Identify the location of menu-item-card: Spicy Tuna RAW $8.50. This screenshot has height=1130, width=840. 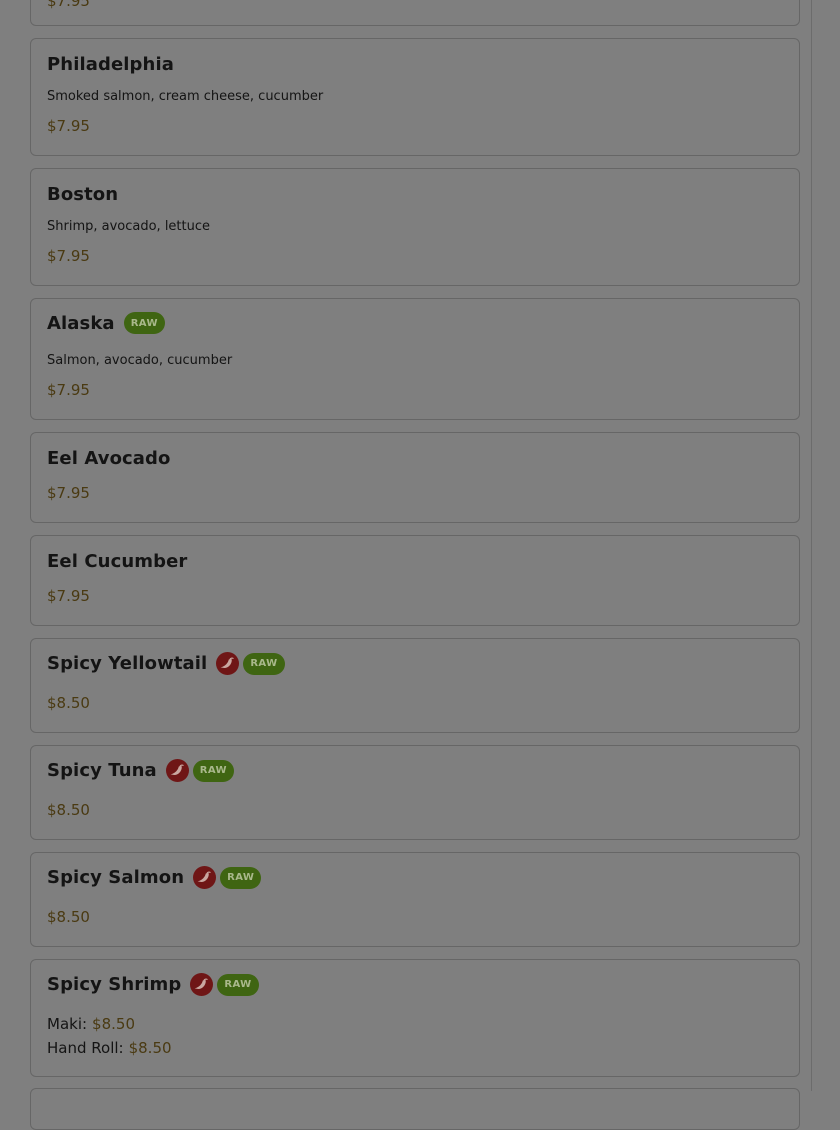
(415, 792).